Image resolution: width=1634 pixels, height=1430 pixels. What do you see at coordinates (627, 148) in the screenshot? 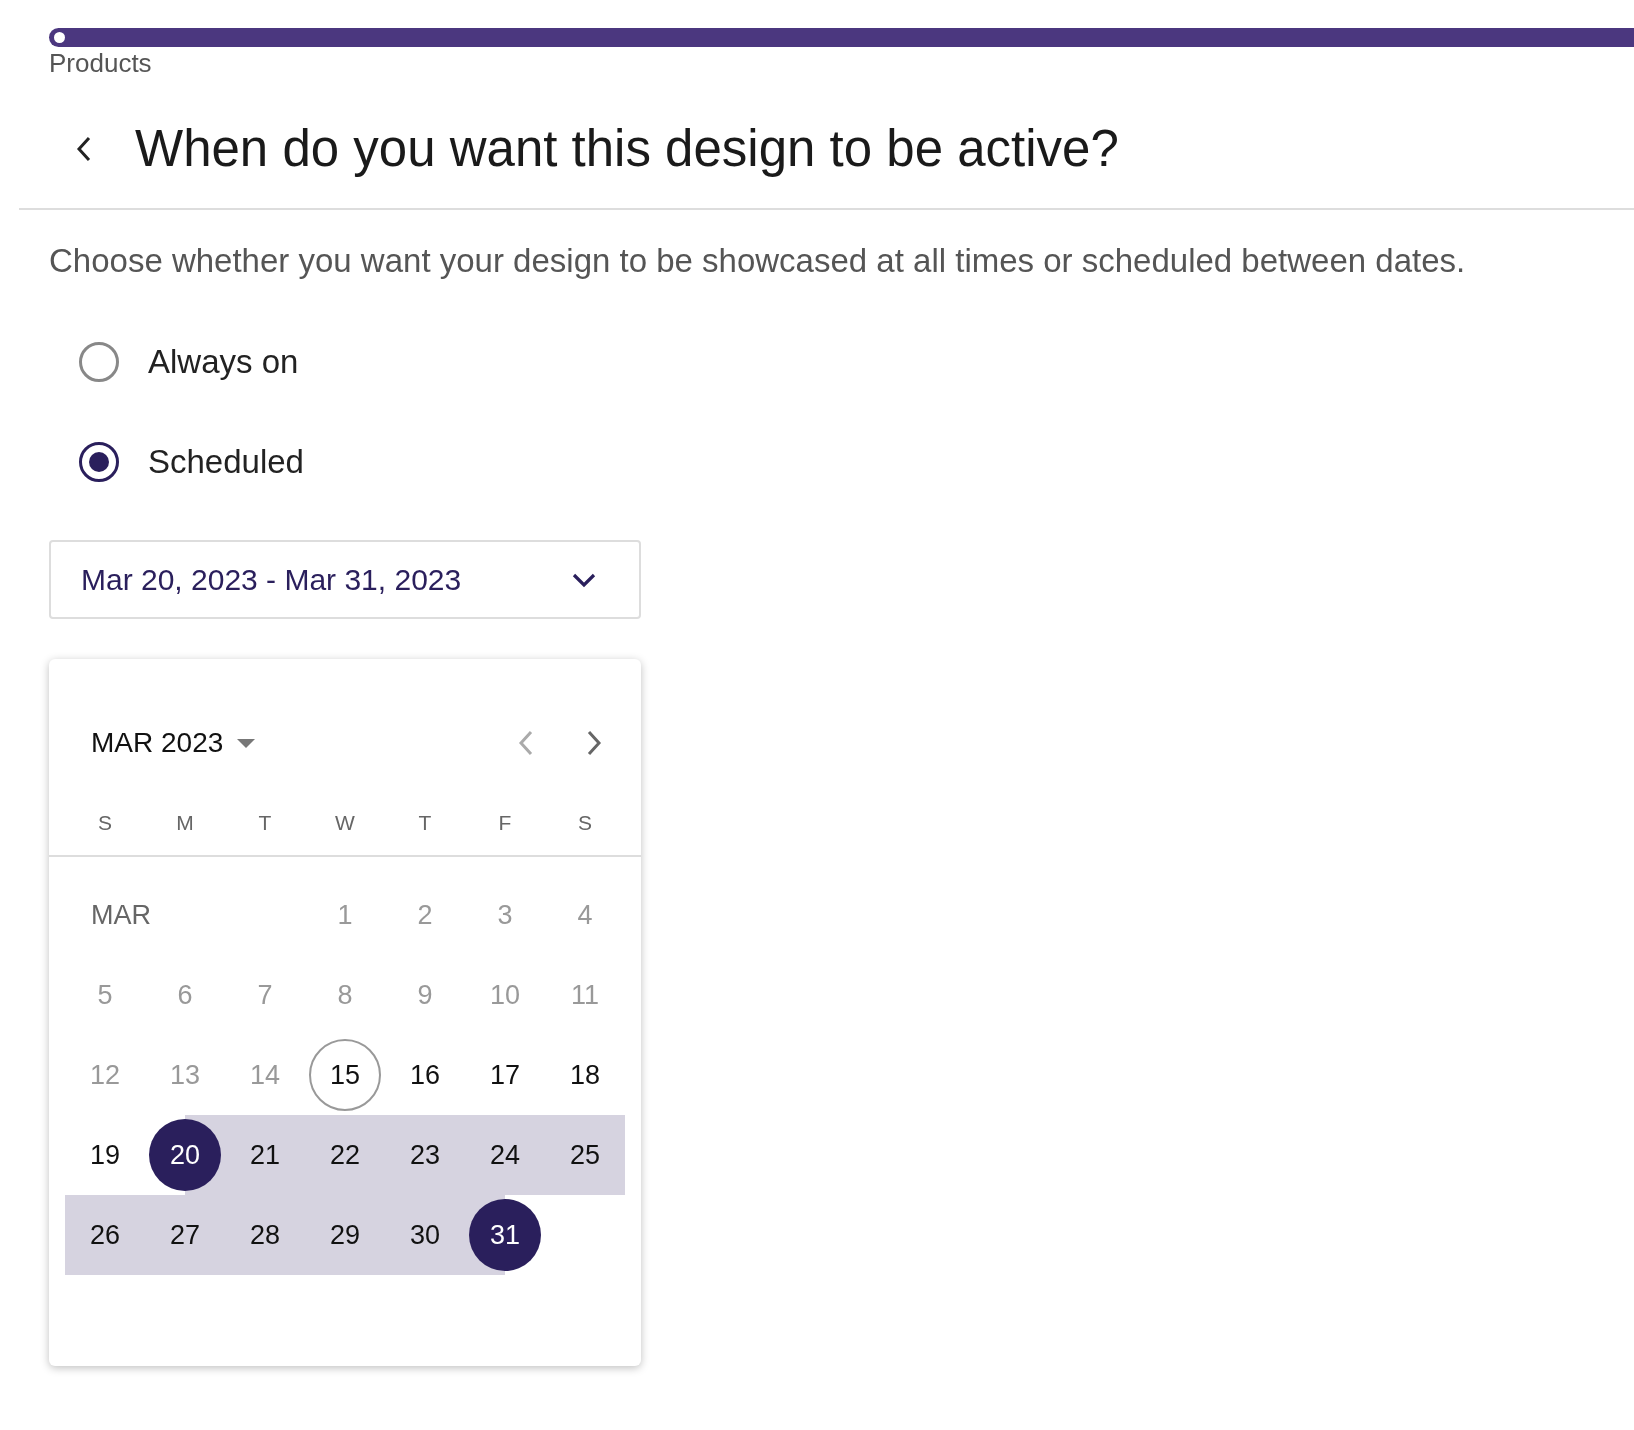
I see `page-title: When do you want this design to be active?` at bounding box center [627, 148].